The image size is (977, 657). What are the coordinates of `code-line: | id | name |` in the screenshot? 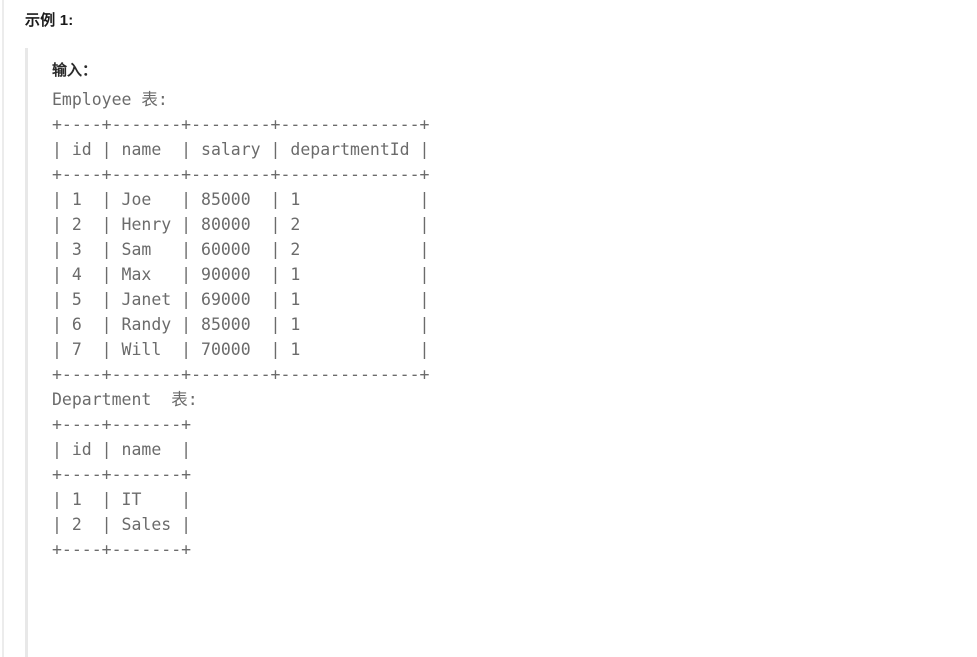 It's located at (122, 449).